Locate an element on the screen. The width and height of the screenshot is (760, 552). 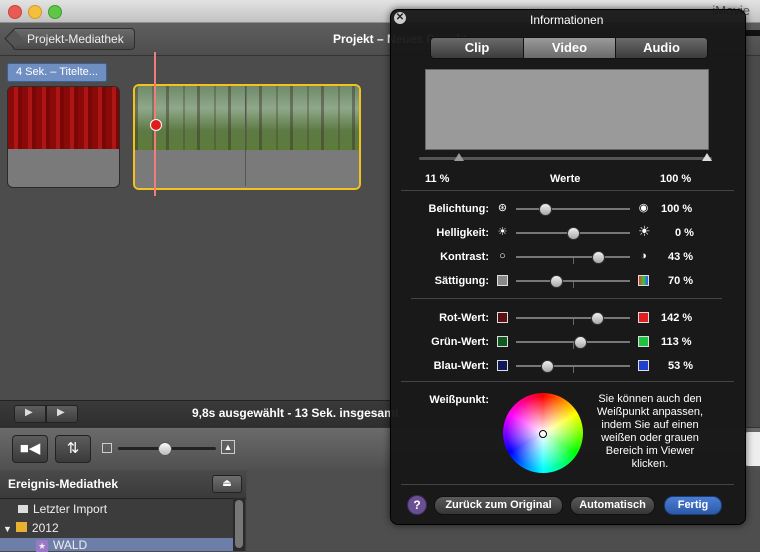
aperture-open-icon: ◉ is located at coordinates (643, 208).